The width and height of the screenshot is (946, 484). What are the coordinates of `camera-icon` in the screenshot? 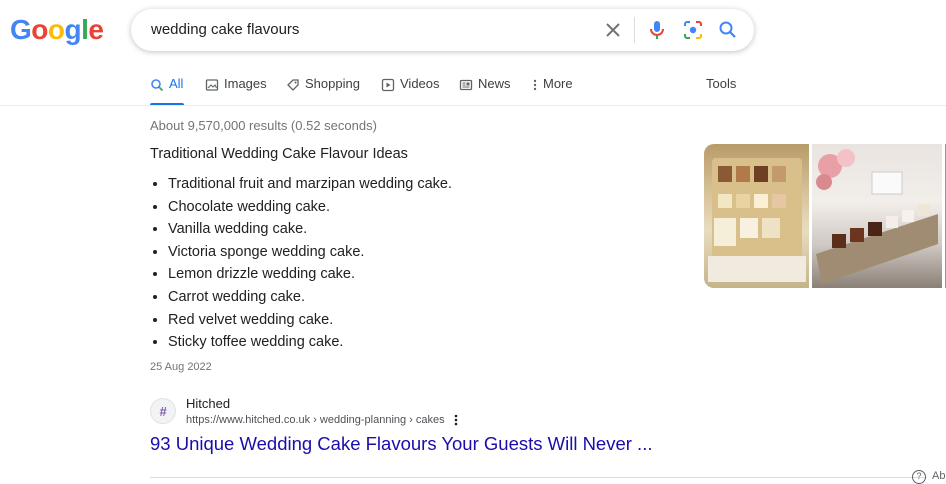 It's located at (693, 30).